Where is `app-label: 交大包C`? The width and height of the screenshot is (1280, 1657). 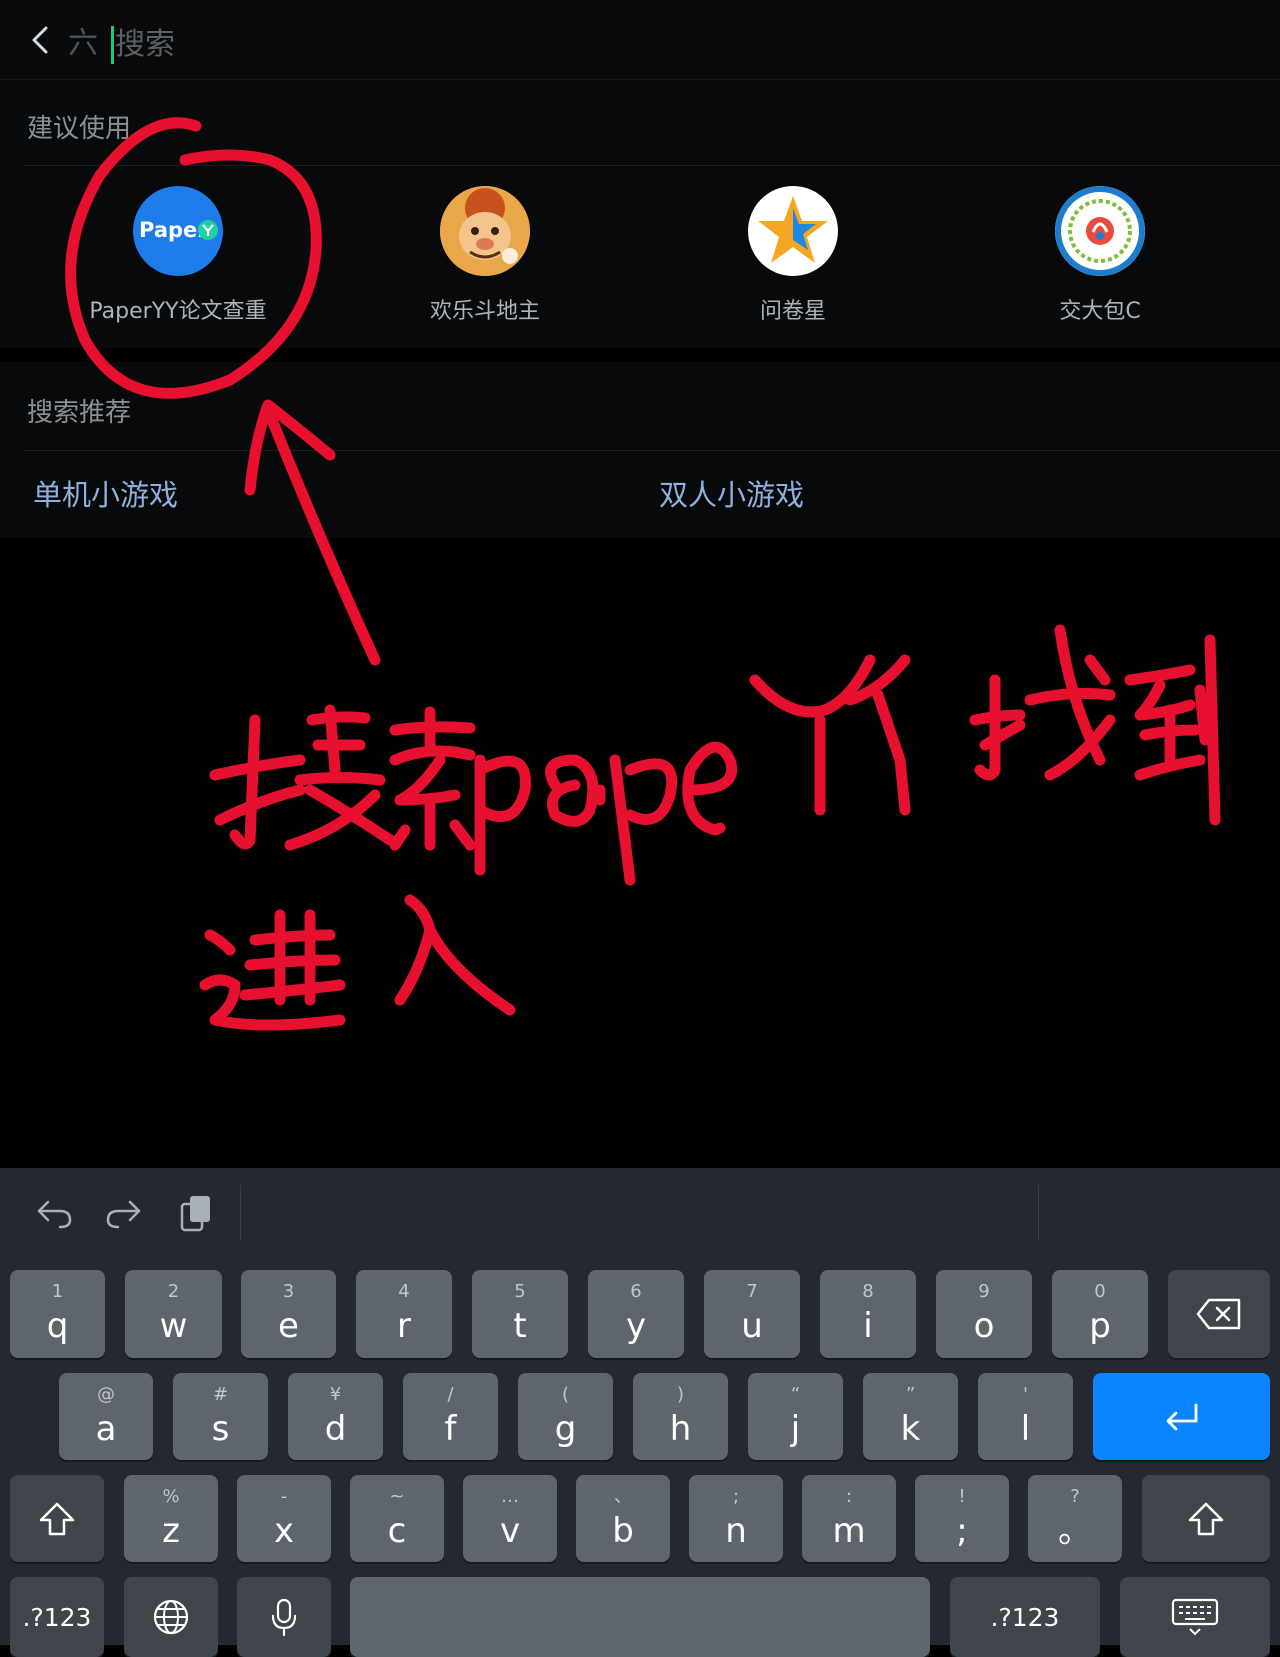
app-label: 交大包C is located at coordinates (1100, 311).